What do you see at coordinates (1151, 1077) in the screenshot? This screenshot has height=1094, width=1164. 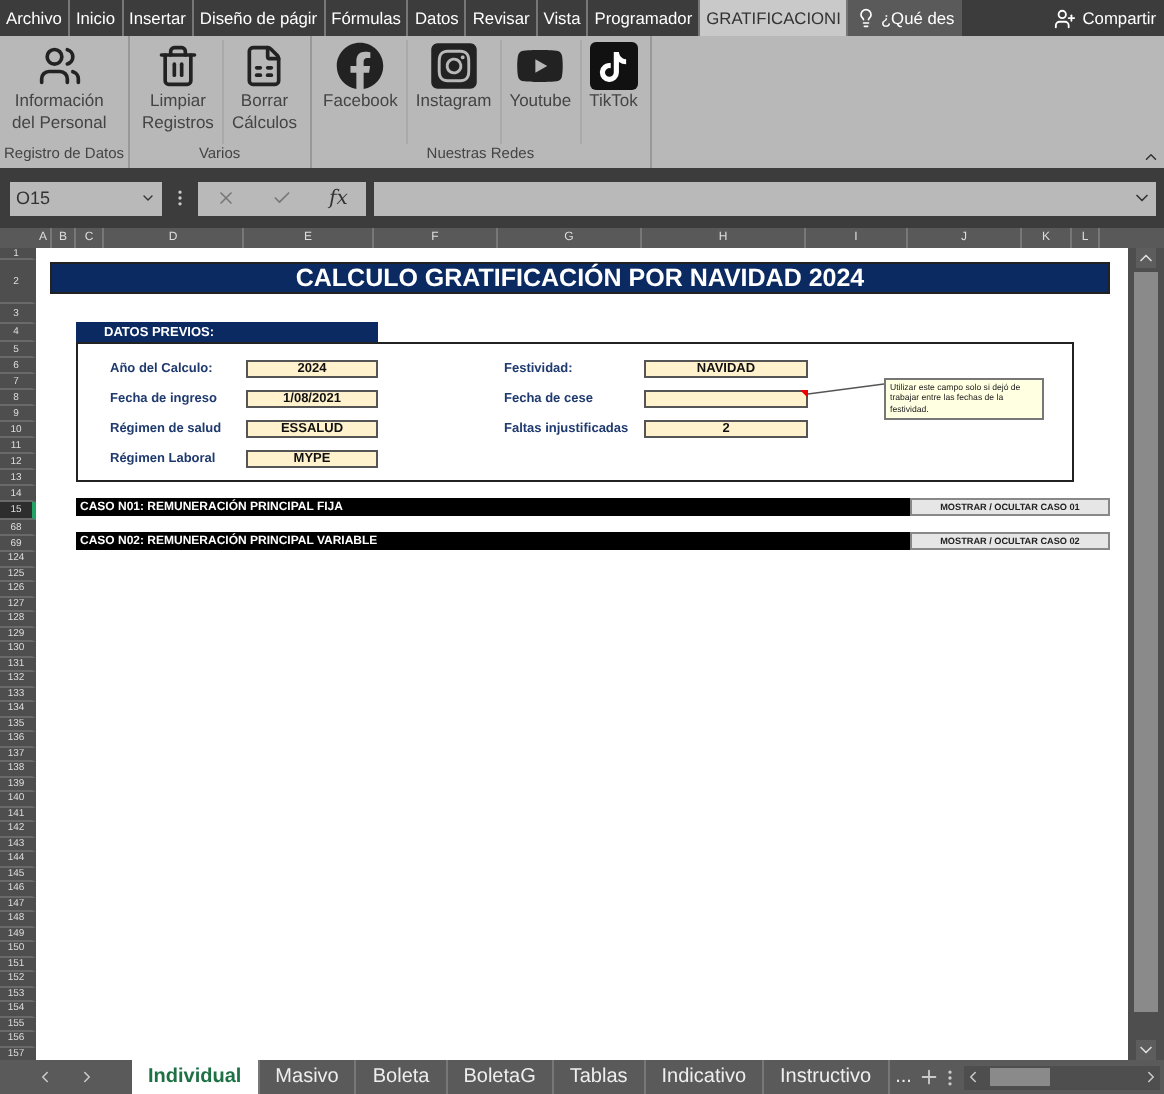 I see `scroll-right-icon` at bounding box center [1151, 1077].